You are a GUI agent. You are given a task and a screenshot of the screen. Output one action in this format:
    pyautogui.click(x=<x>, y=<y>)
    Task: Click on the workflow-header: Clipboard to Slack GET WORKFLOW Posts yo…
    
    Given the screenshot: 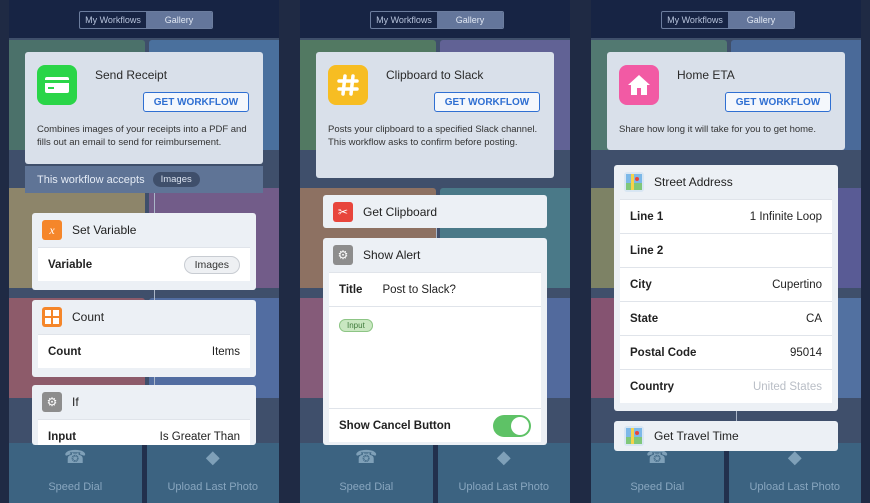 What is the action you would take?
    pyautogui.click(x=435, y=115)
    